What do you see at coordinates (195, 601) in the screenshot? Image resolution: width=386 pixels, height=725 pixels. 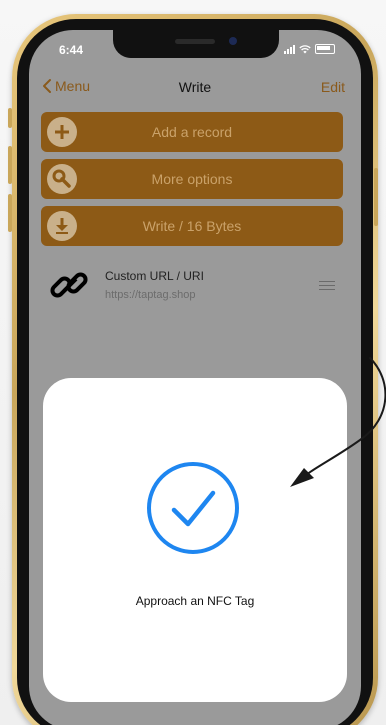 I see `nfc-message: Approach an NFC Tag` at bounding box center [195, 601].